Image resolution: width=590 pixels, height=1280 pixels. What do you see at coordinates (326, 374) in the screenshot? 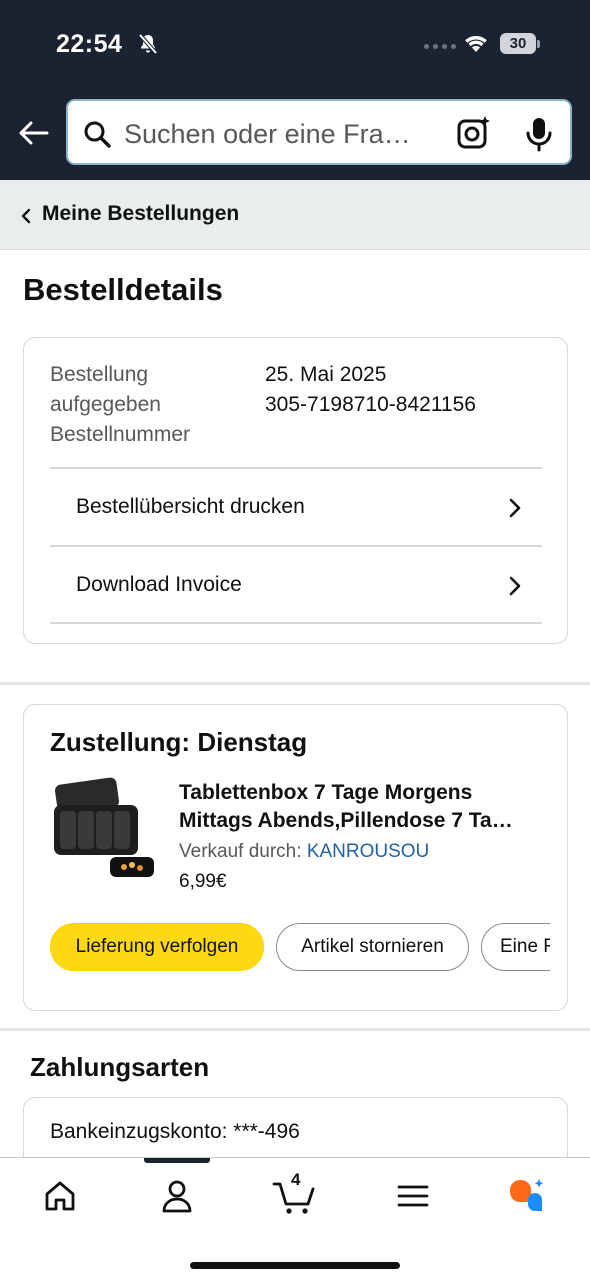
I see `order-date: 25. Mai 2025` at bounding box center [326, 374].